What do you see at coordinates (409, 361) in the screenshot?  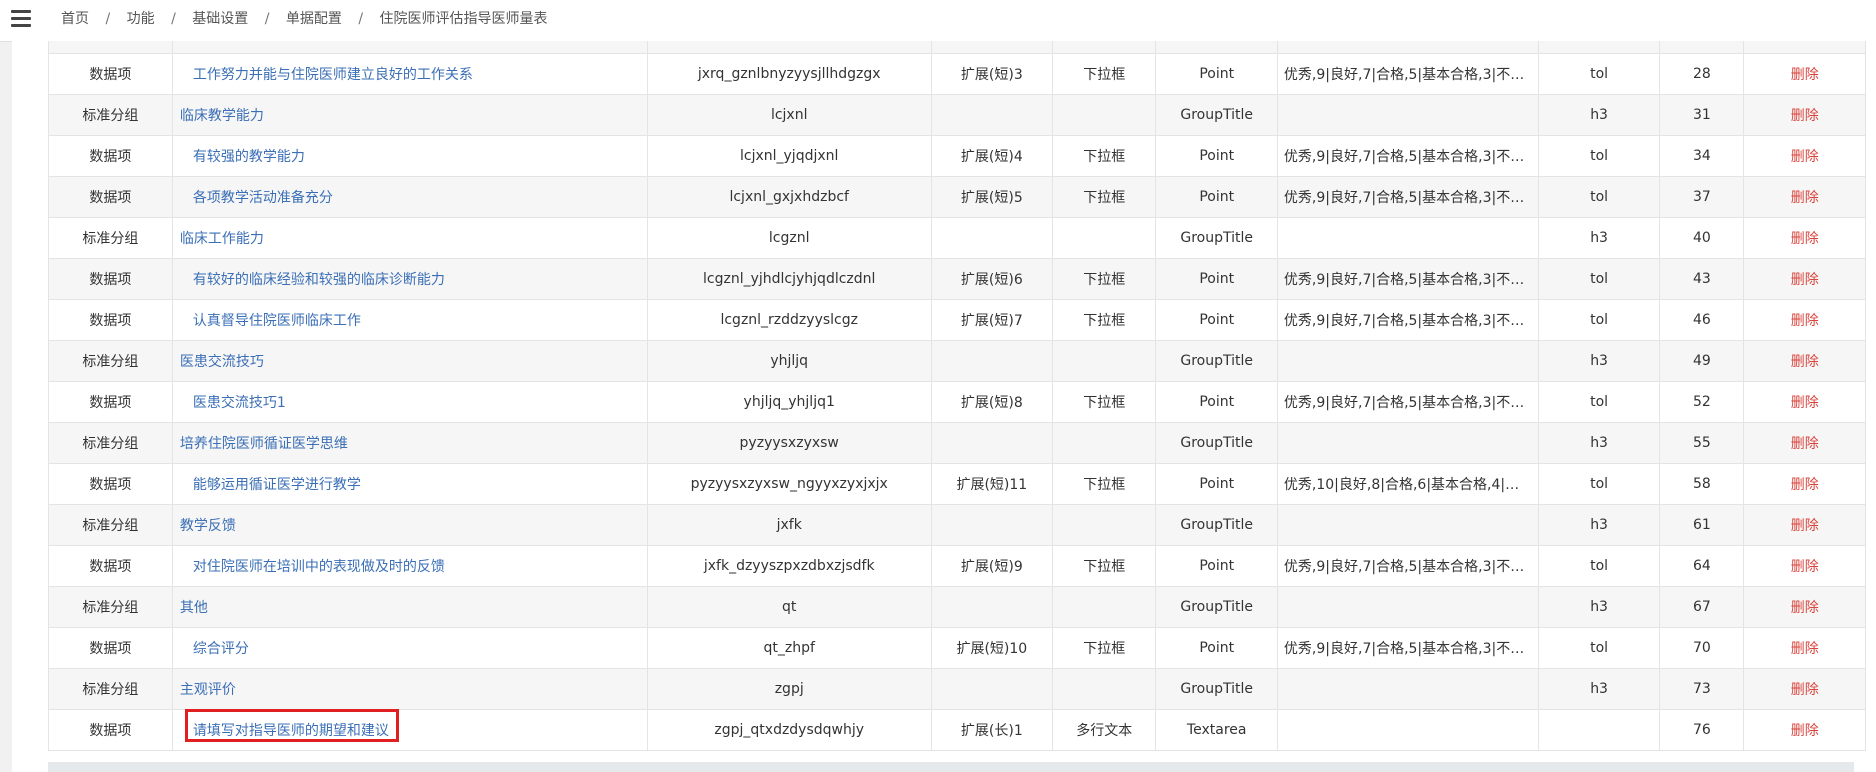 I see `item-name-cell: 医患交流技巧` at bounding box center [409, 361].